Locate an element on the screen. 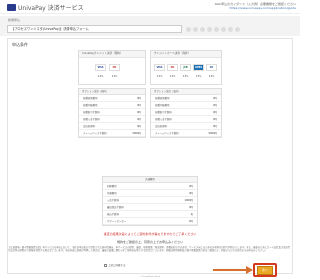 This screenshot has height=280, width=320. current-step: 【プロセスワンジスタ(UnivaPay)】決済申込フォーム is located at coordinates (94, 29).